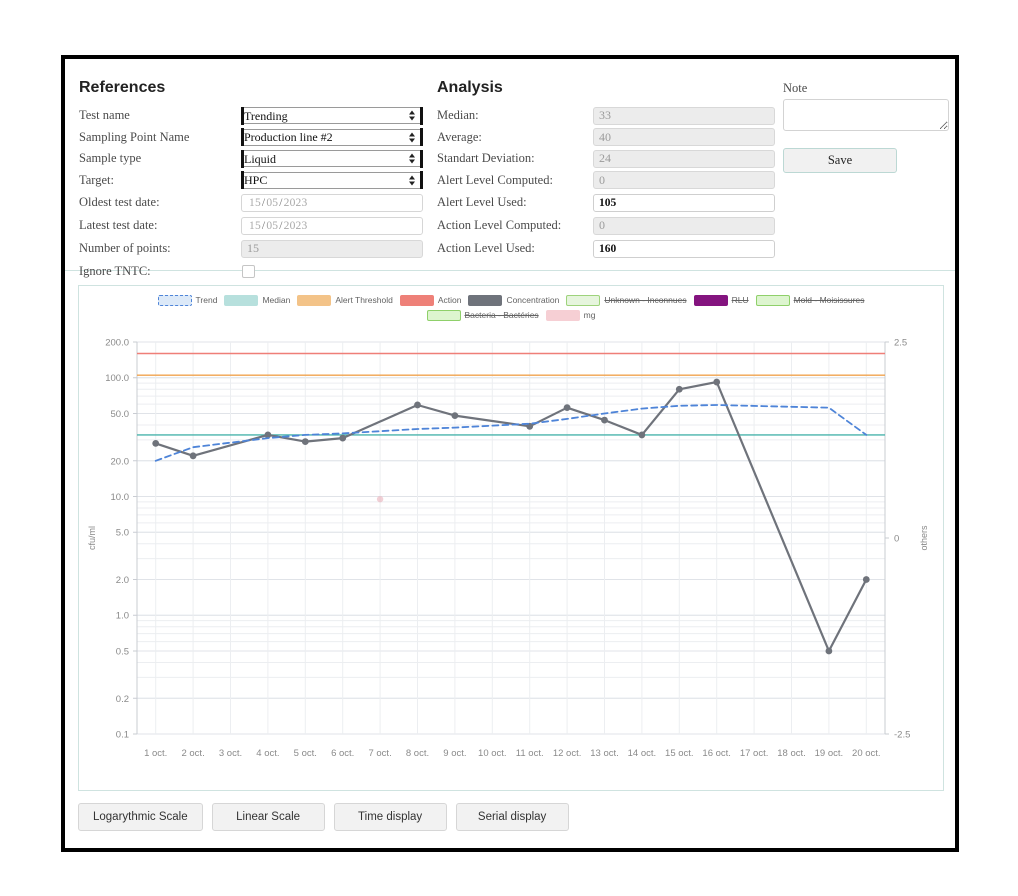 The image size is (1018, 896). Describe the element at coordinates (840, 160) in the screenshot. I see `save-button: Save` at that location.